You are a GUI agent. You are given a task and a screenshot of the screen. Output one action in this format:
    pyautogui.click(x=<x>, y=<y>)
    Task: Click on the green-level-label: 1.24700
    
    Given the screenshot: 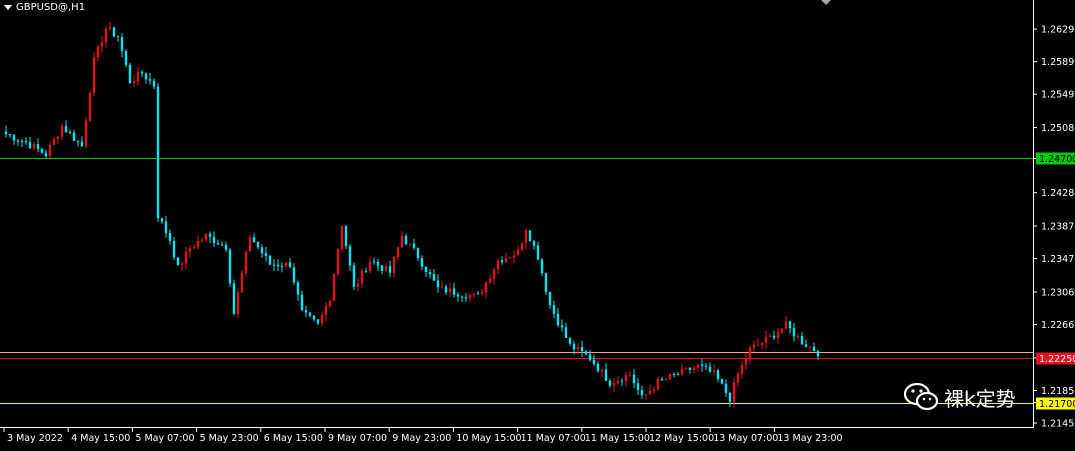 What is the action you would take?
    pyautogui.click(x=1057, y=159)
    